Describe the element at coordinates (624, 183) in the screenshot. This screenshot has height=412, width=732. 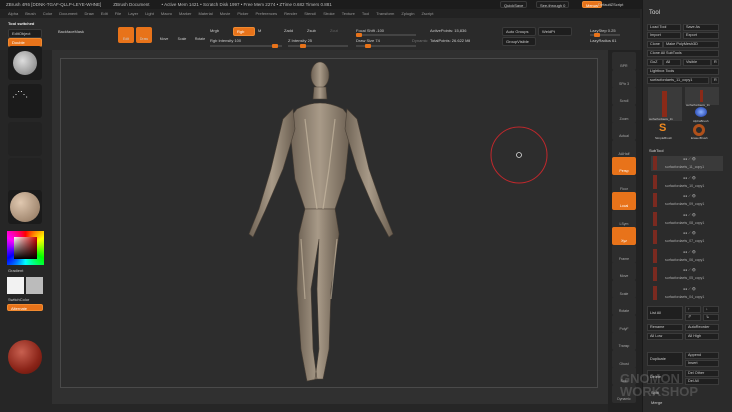
I see `right-btn-floor: Floor` at that location.